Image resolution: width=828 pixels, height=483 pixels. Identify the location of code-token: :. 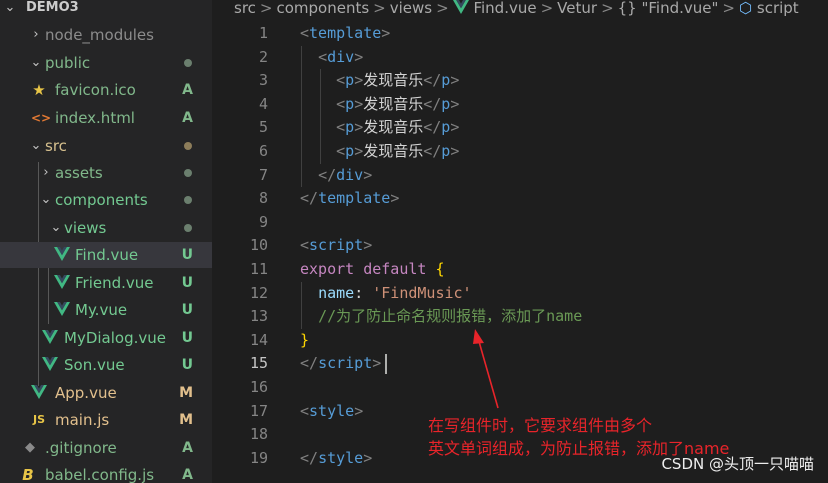
(363, 292).